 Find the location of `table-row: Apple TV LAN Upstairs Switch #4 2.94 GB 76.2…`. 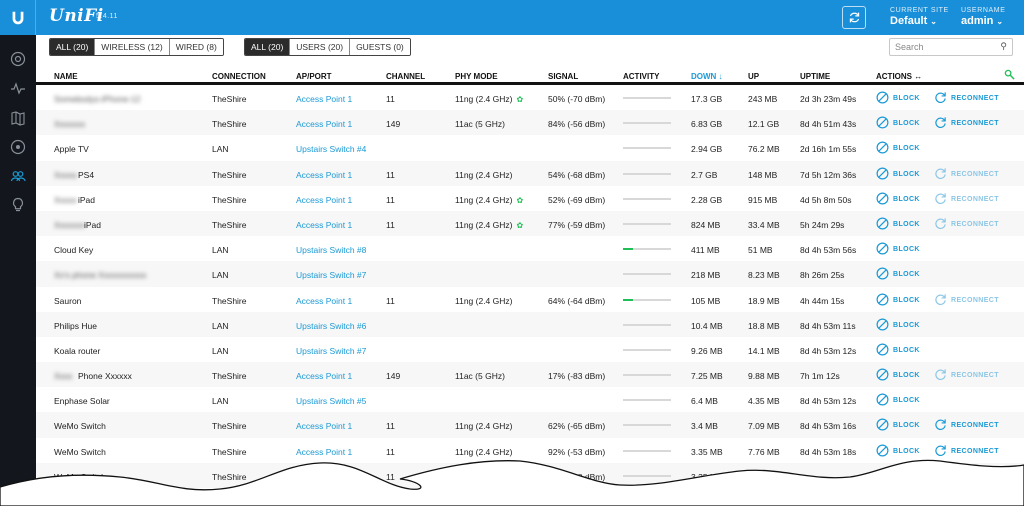

table-row: Apple TV LAN Upstairs Switch #4 2.94 GB 76.2… is located at coordinates (530, 147).